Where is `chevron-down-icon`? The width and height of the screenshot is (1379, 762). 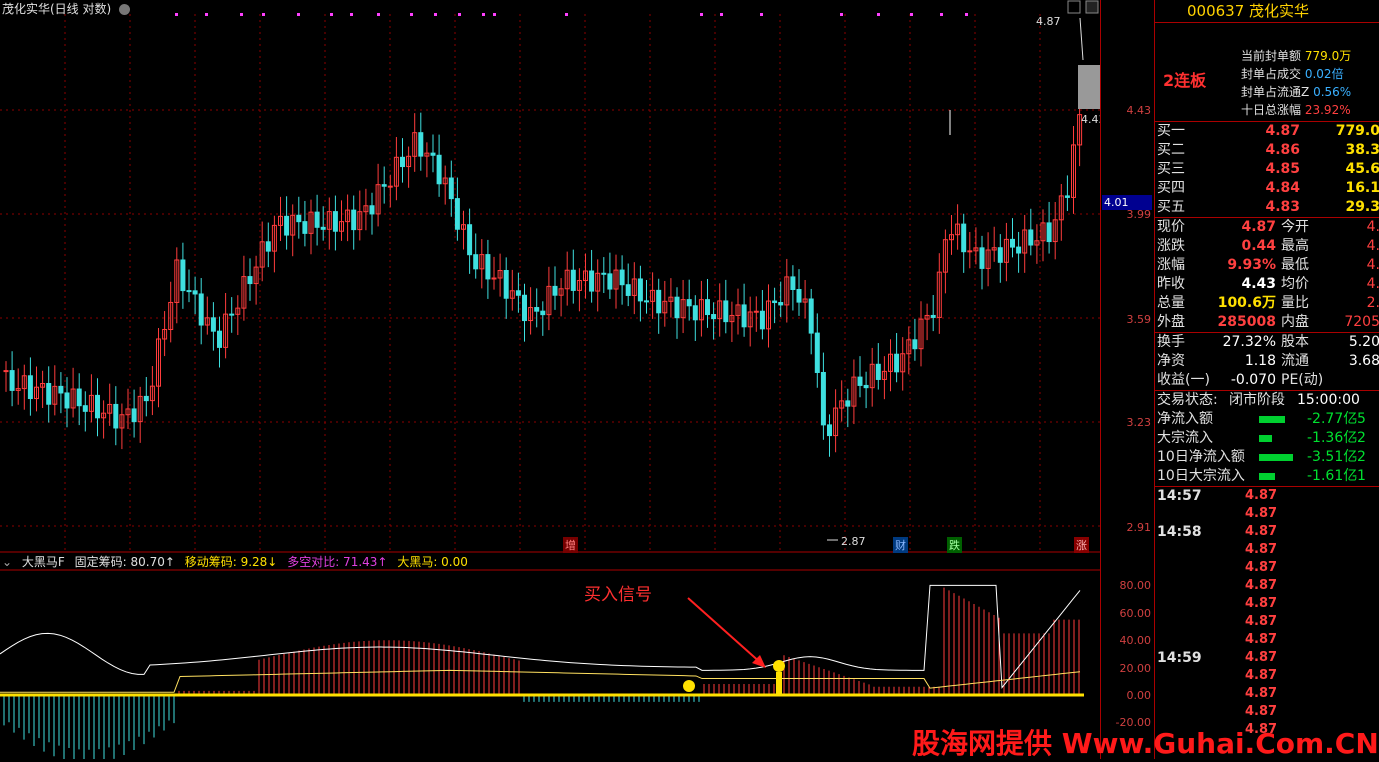
chevron-down-icon is located at coordinates (125, 9).